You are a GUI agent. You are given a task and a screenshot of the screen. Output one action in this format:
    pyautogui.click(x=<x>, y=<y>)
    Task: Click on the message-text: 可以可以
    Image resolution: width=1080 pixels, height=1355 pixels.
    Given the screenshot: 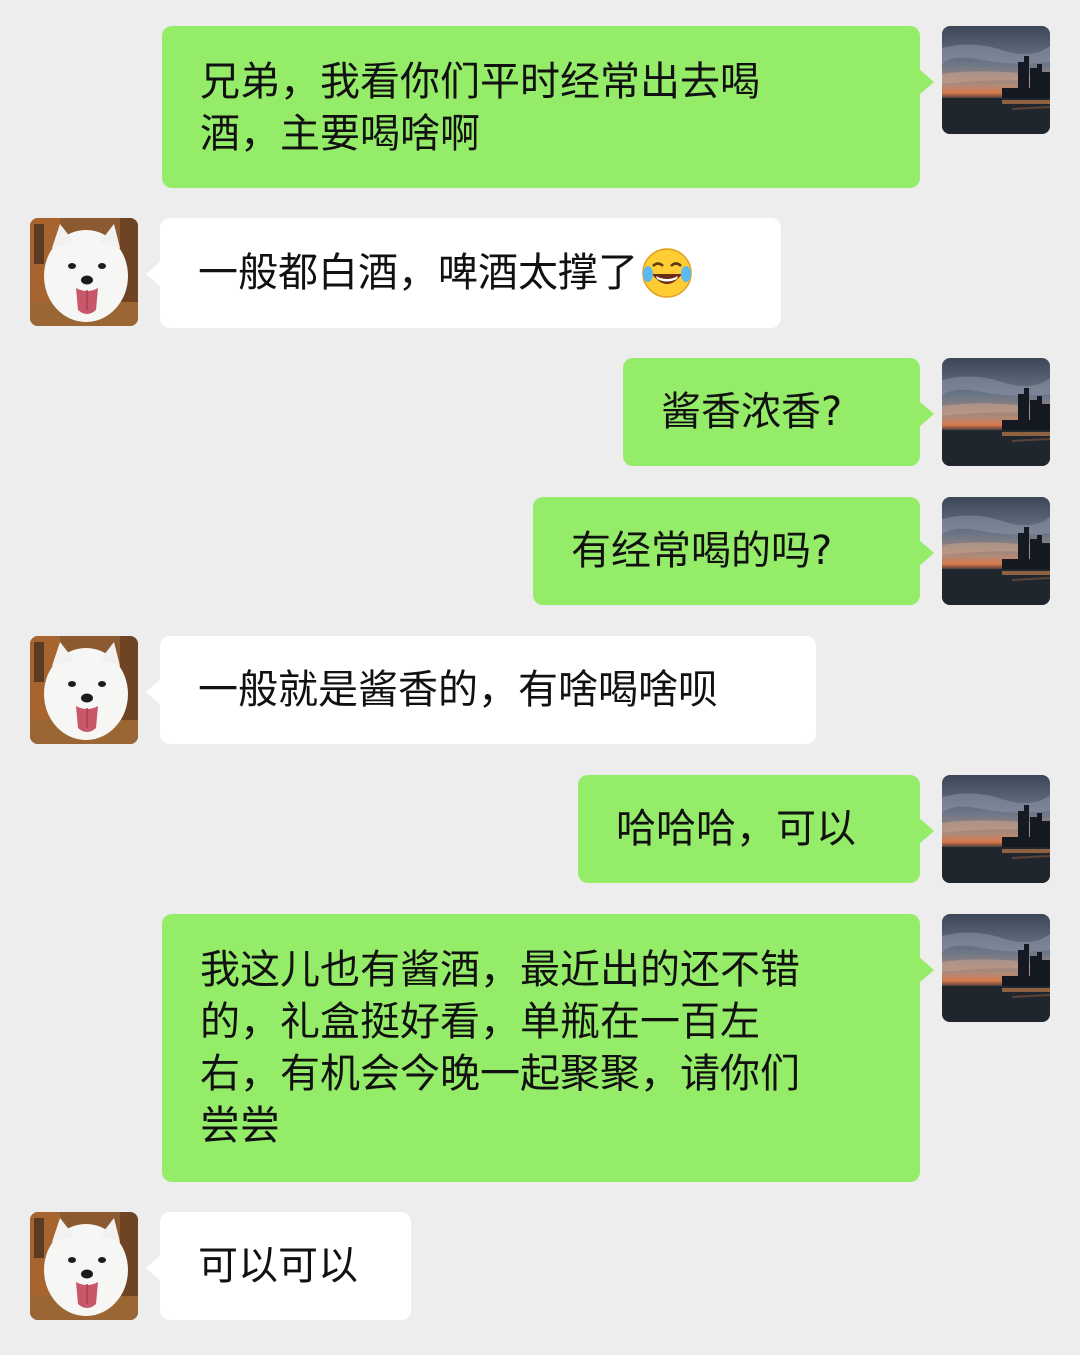 What is the action you would take?
    pyautogui.click(x=278, y=1266)
    